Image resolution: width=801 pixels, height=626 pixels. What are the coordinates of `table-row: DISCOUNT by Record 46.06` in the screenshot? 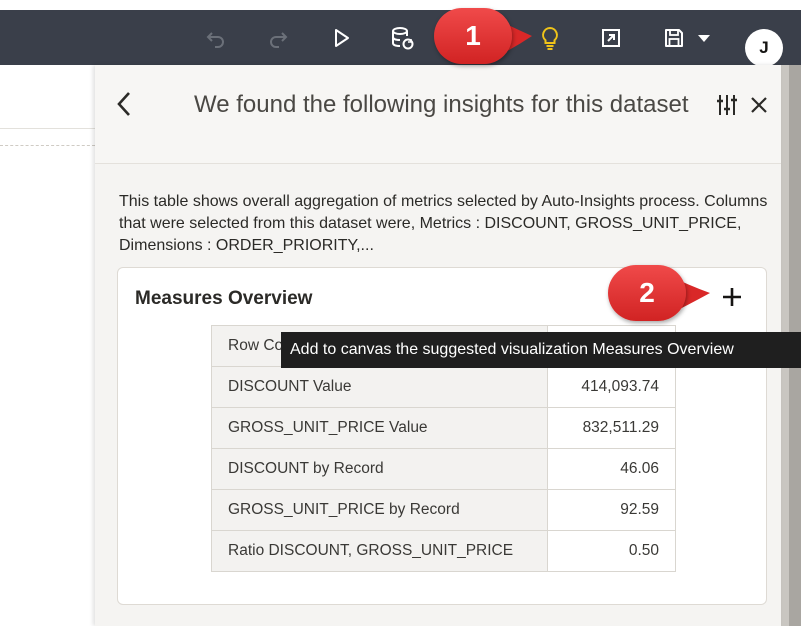 It's located at (443, 469).